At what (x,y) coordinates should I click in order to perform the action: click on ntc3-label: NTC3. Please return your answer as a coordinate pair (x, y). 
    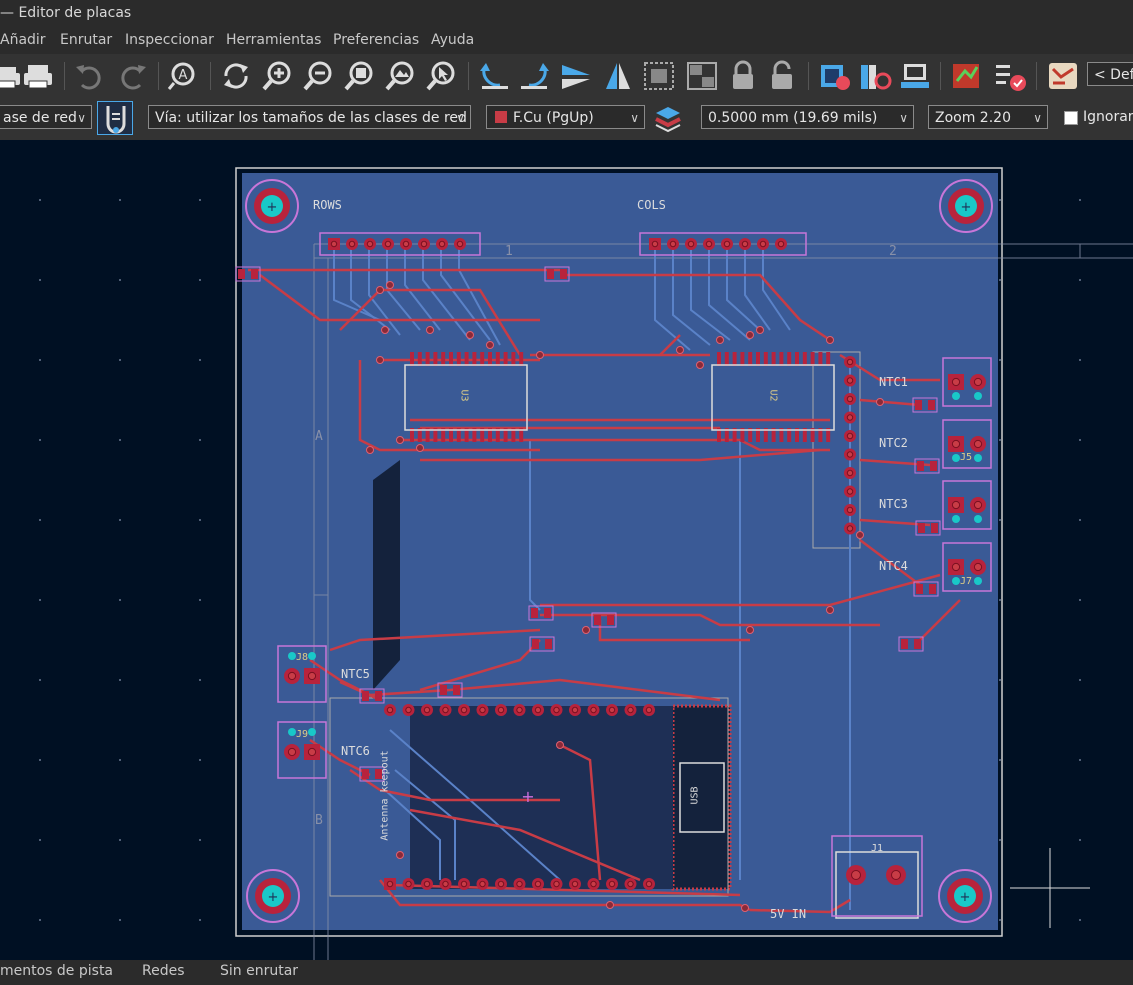
    Looking at the image, I should click on (893, 504).